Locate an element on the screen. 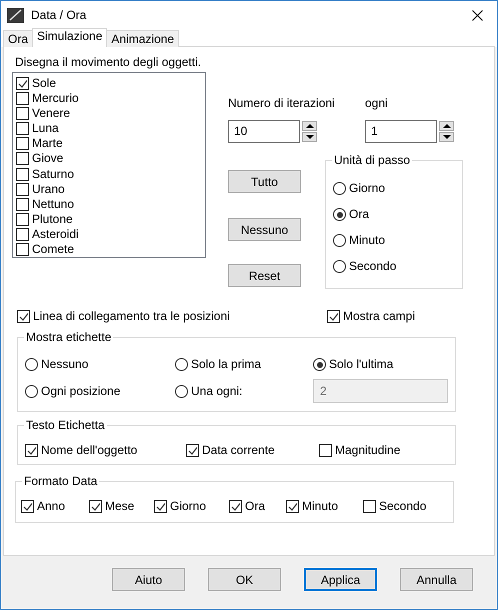  checkbox-label: Saturno is located at coordinates (53, 174).